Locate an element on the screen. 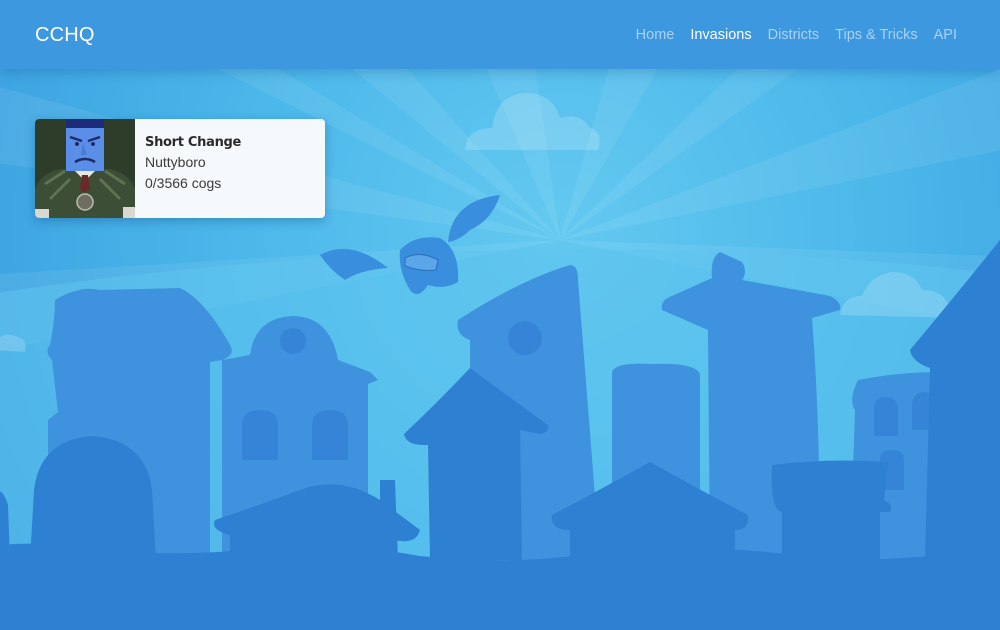  brand-logo: CCHQ is located at coordinates (65, 35).